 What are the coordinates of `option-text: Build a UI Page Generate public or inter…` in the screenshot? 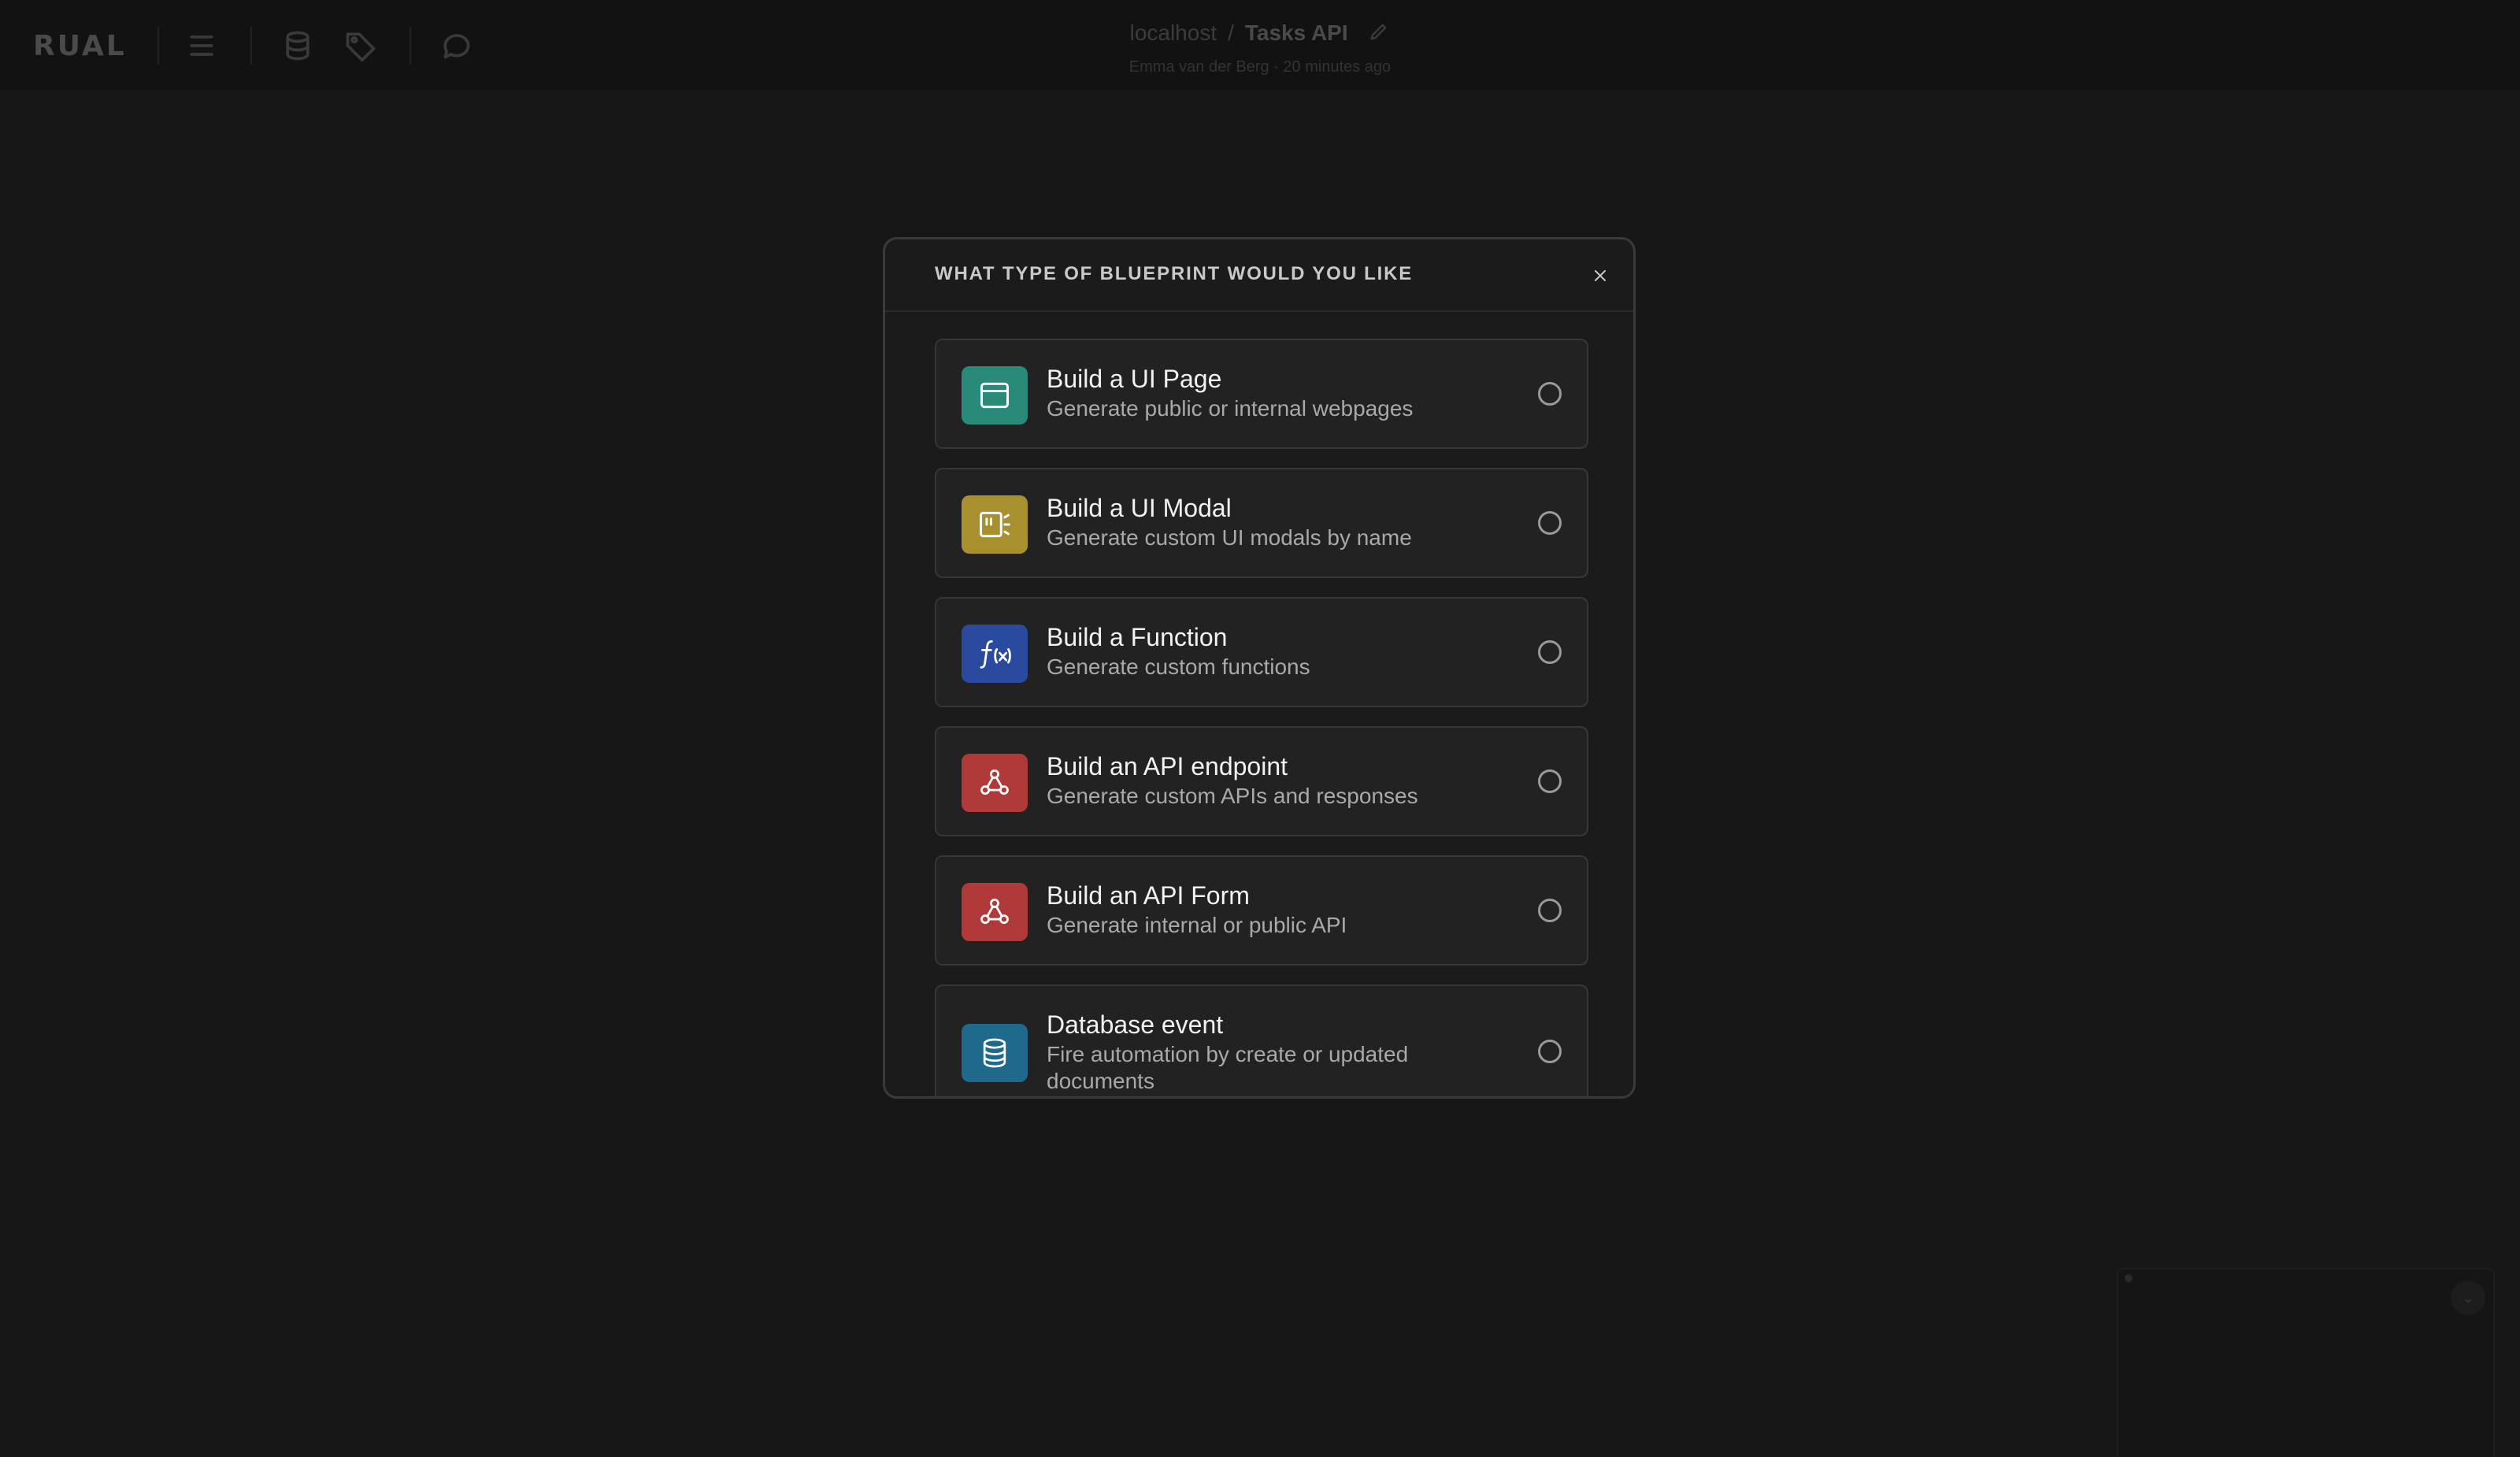 It's located at (1267, 393).